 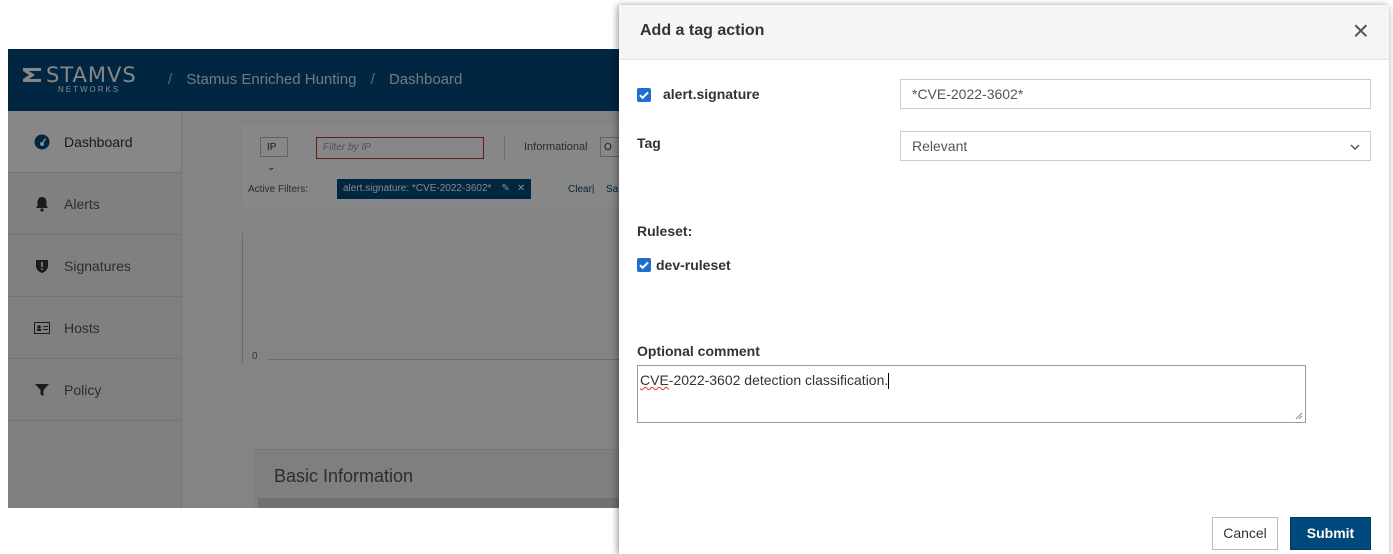 What do you see at coordinates (1245, 533) in the screenshot?
I see `cancel-button: Cancel` at bounding box center [1245, 533].